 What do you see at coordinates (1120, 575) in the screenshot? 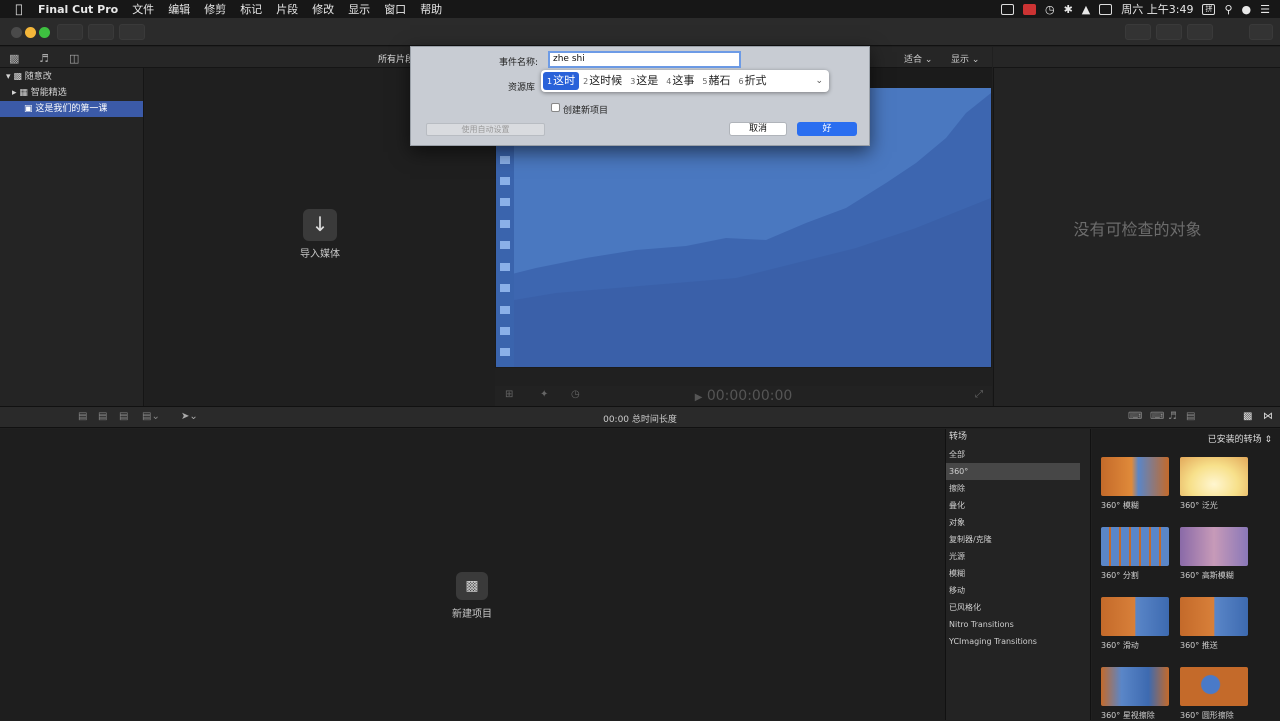
I see `transition-label-3: 360° 分割` at bounding box center [1120, 575].